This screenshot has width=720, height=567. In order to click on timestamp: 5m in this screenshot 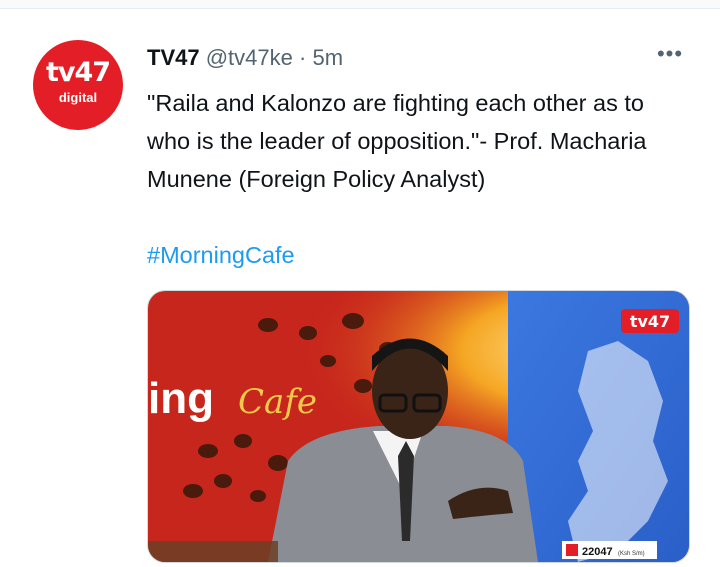, I will do `click(327, 57)`.